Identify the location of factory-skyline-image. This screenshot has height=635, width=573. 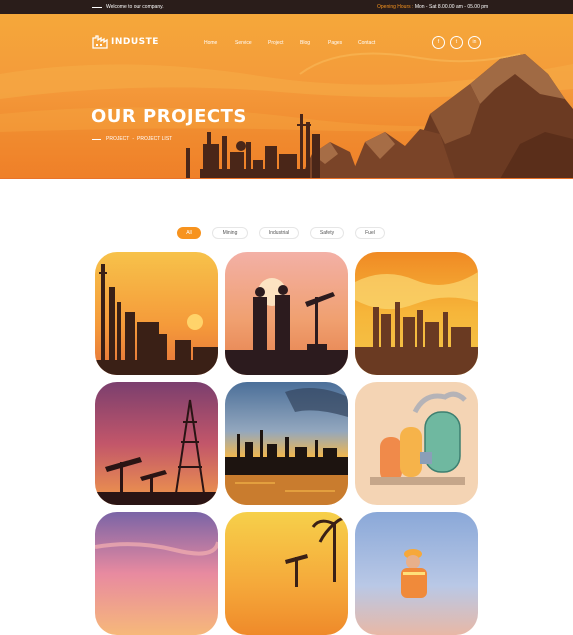
(416, 313).